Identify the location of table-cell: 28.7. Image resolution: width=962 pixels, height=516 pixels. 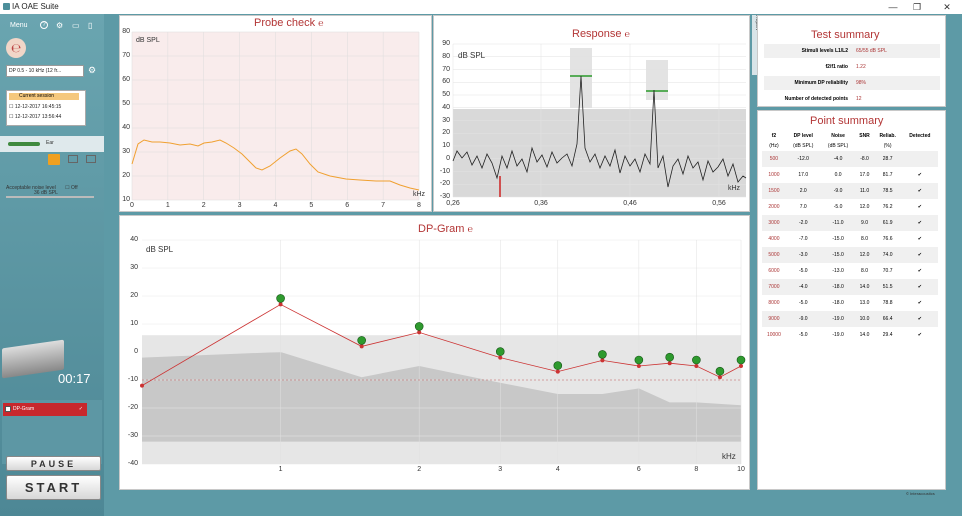
(887, 159).